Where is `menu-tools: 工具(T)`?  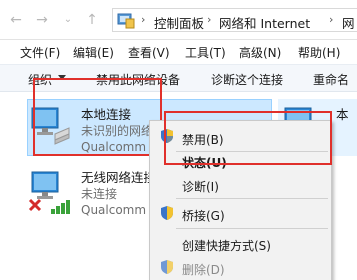 menu-tools: 工具(T) is located at coordinates (205, 52).